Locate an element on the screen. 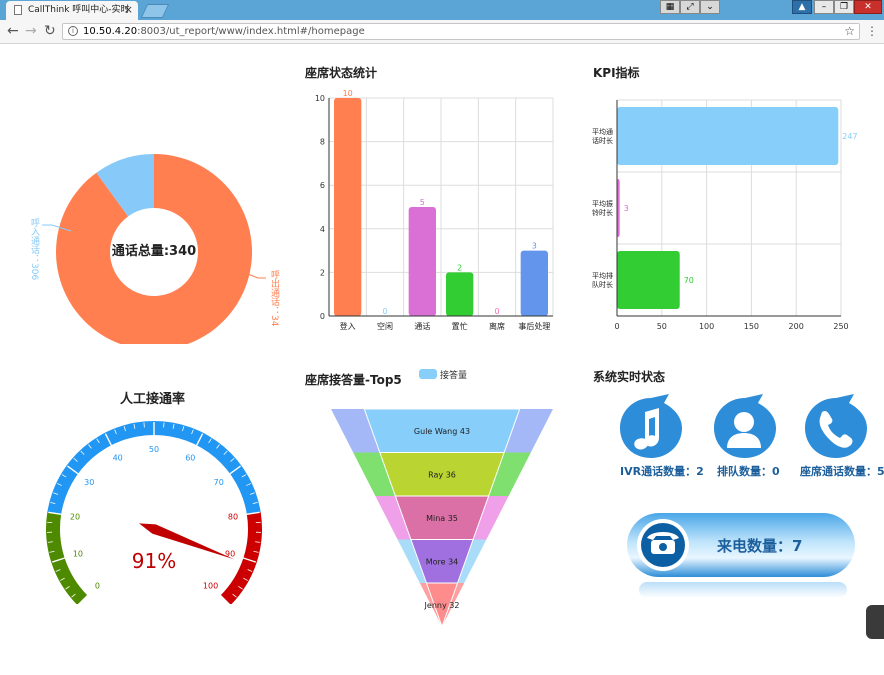 Image resolution: width=884 pixels, height=675 pixels. url-path: :8003/ut_report/www/index.html#/homepage is located at coordinates (251, 31).